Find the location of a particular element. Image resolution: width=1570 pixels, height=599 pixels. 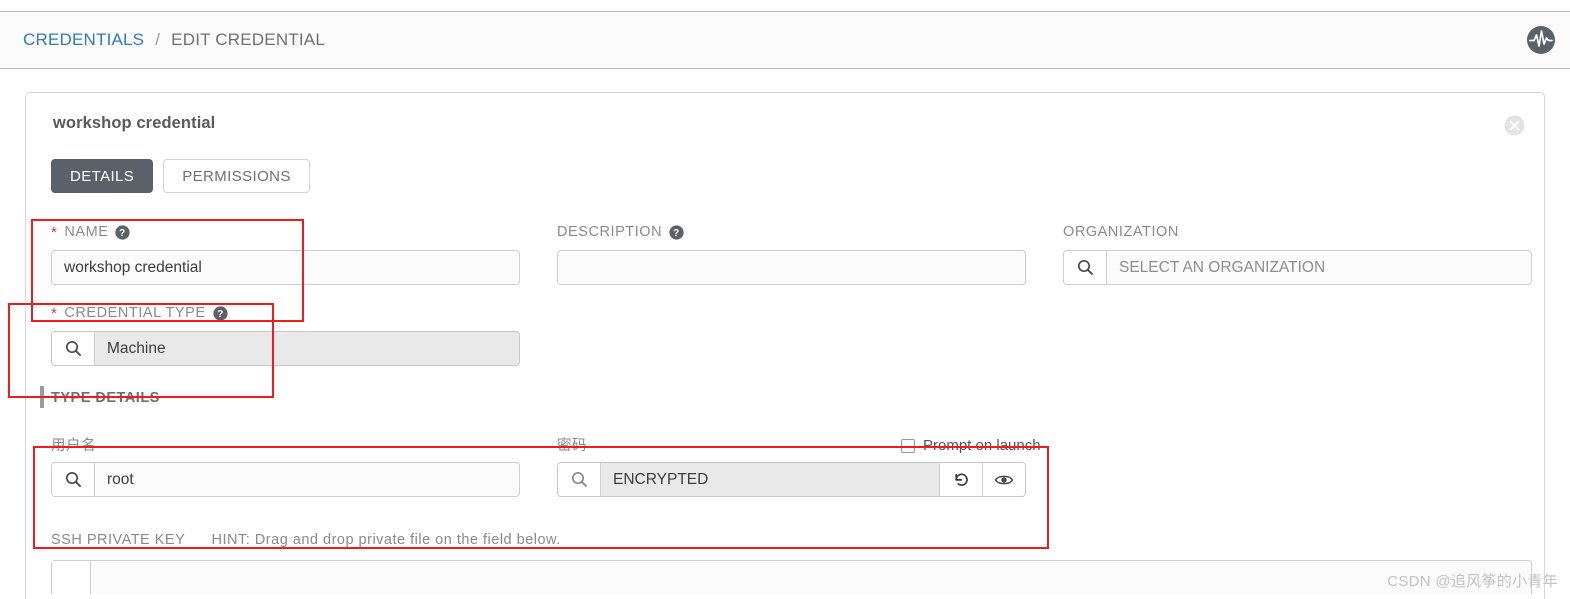

ssh-key-line-gutter is located at coordinates (71, 577).